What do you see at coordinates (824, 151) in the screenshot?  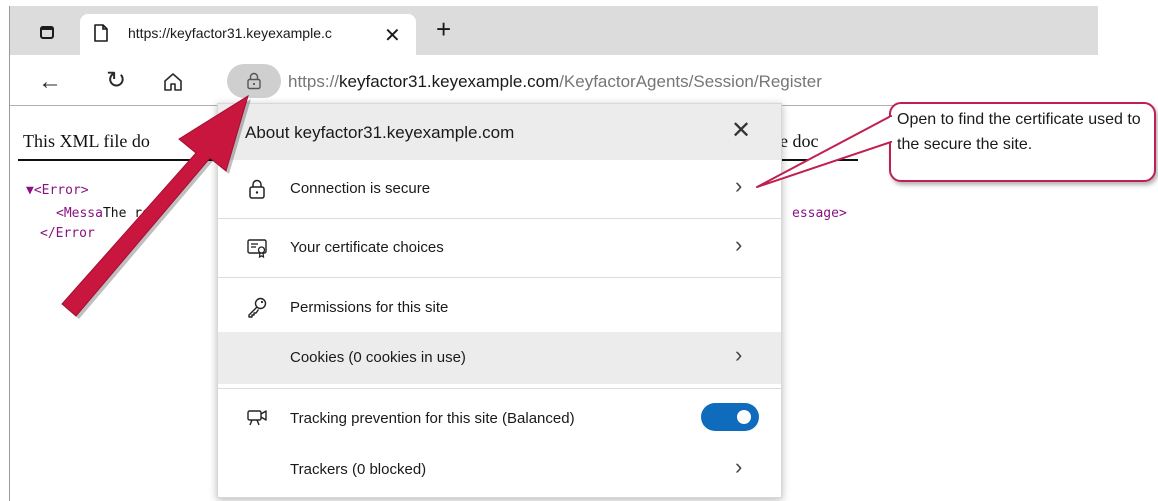 I see `callout-pointer` at bounding box center [824, 151].